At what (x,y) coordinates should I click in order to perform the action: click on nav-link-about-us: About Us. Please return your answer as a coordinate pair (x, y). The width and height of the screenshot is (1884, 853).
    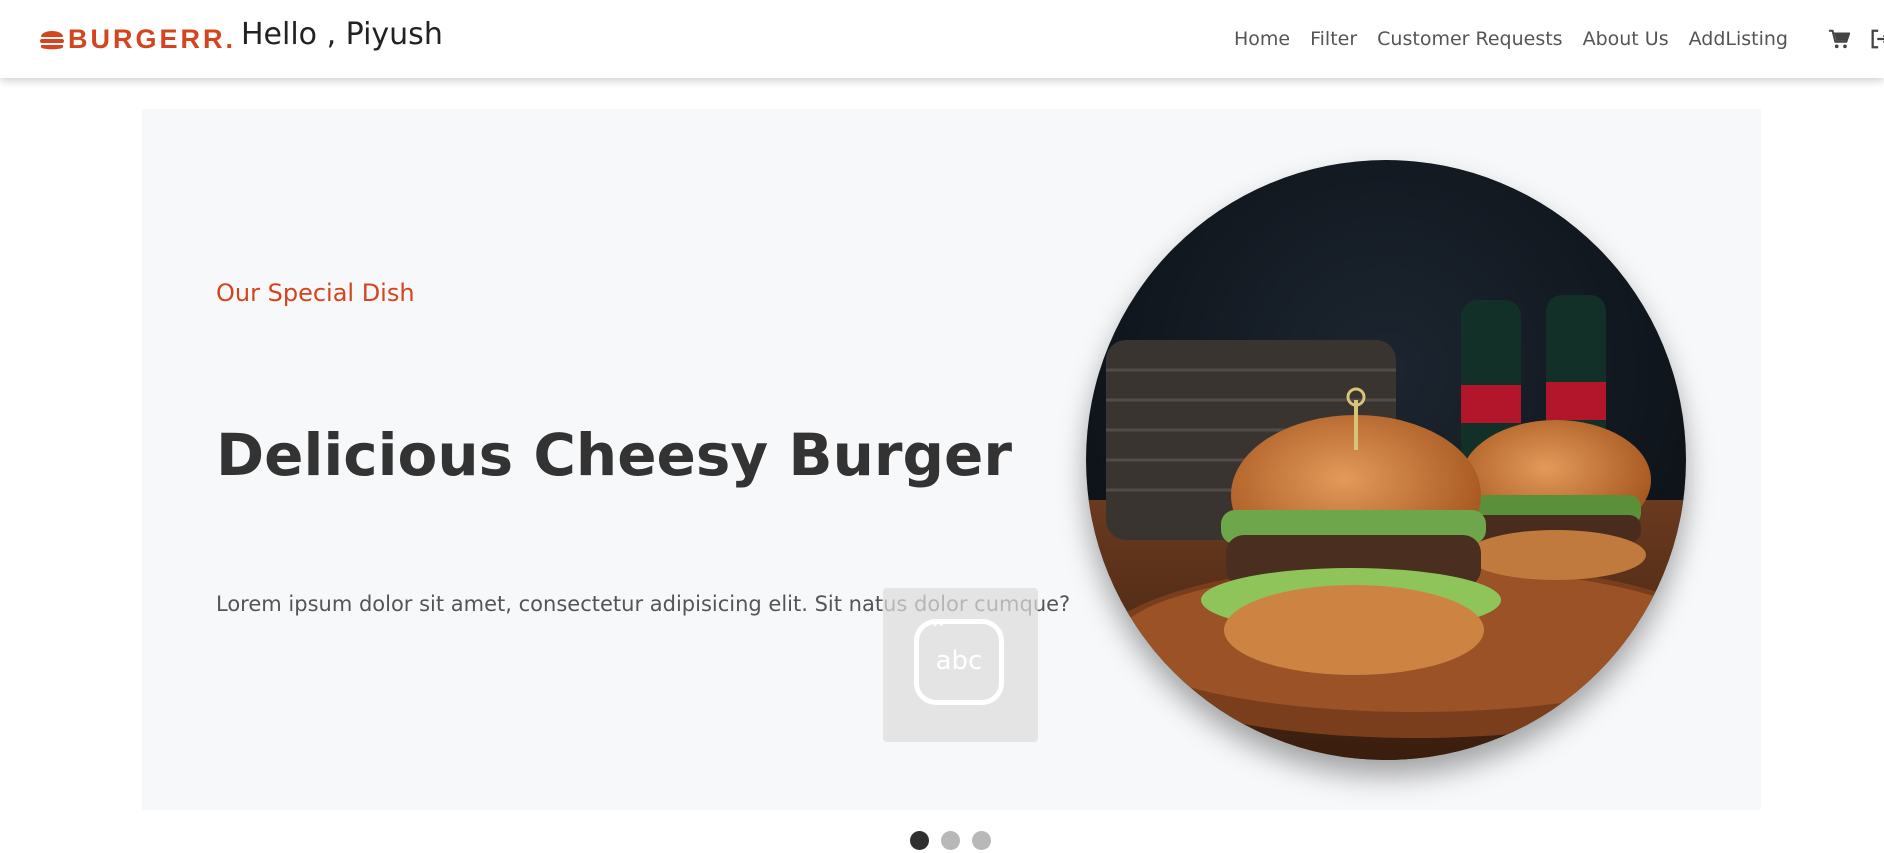
    Looking at the image, I should click on (1626, 39).